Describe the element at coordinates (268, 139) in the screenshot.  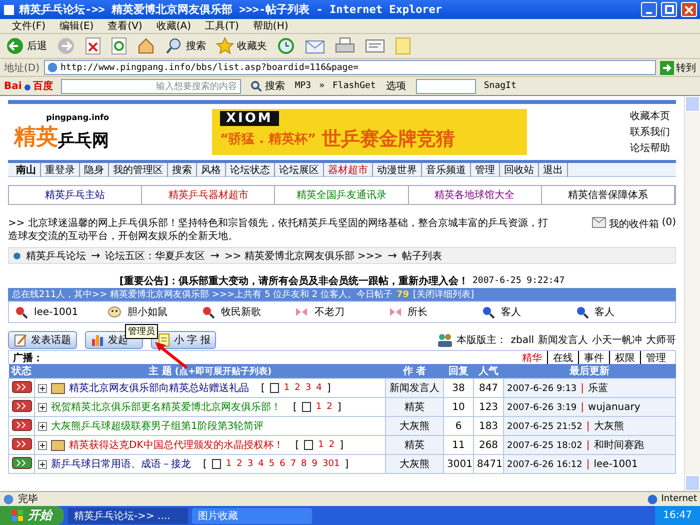
I see `banner-title: “骄猛 . 精英杯”` at that location.